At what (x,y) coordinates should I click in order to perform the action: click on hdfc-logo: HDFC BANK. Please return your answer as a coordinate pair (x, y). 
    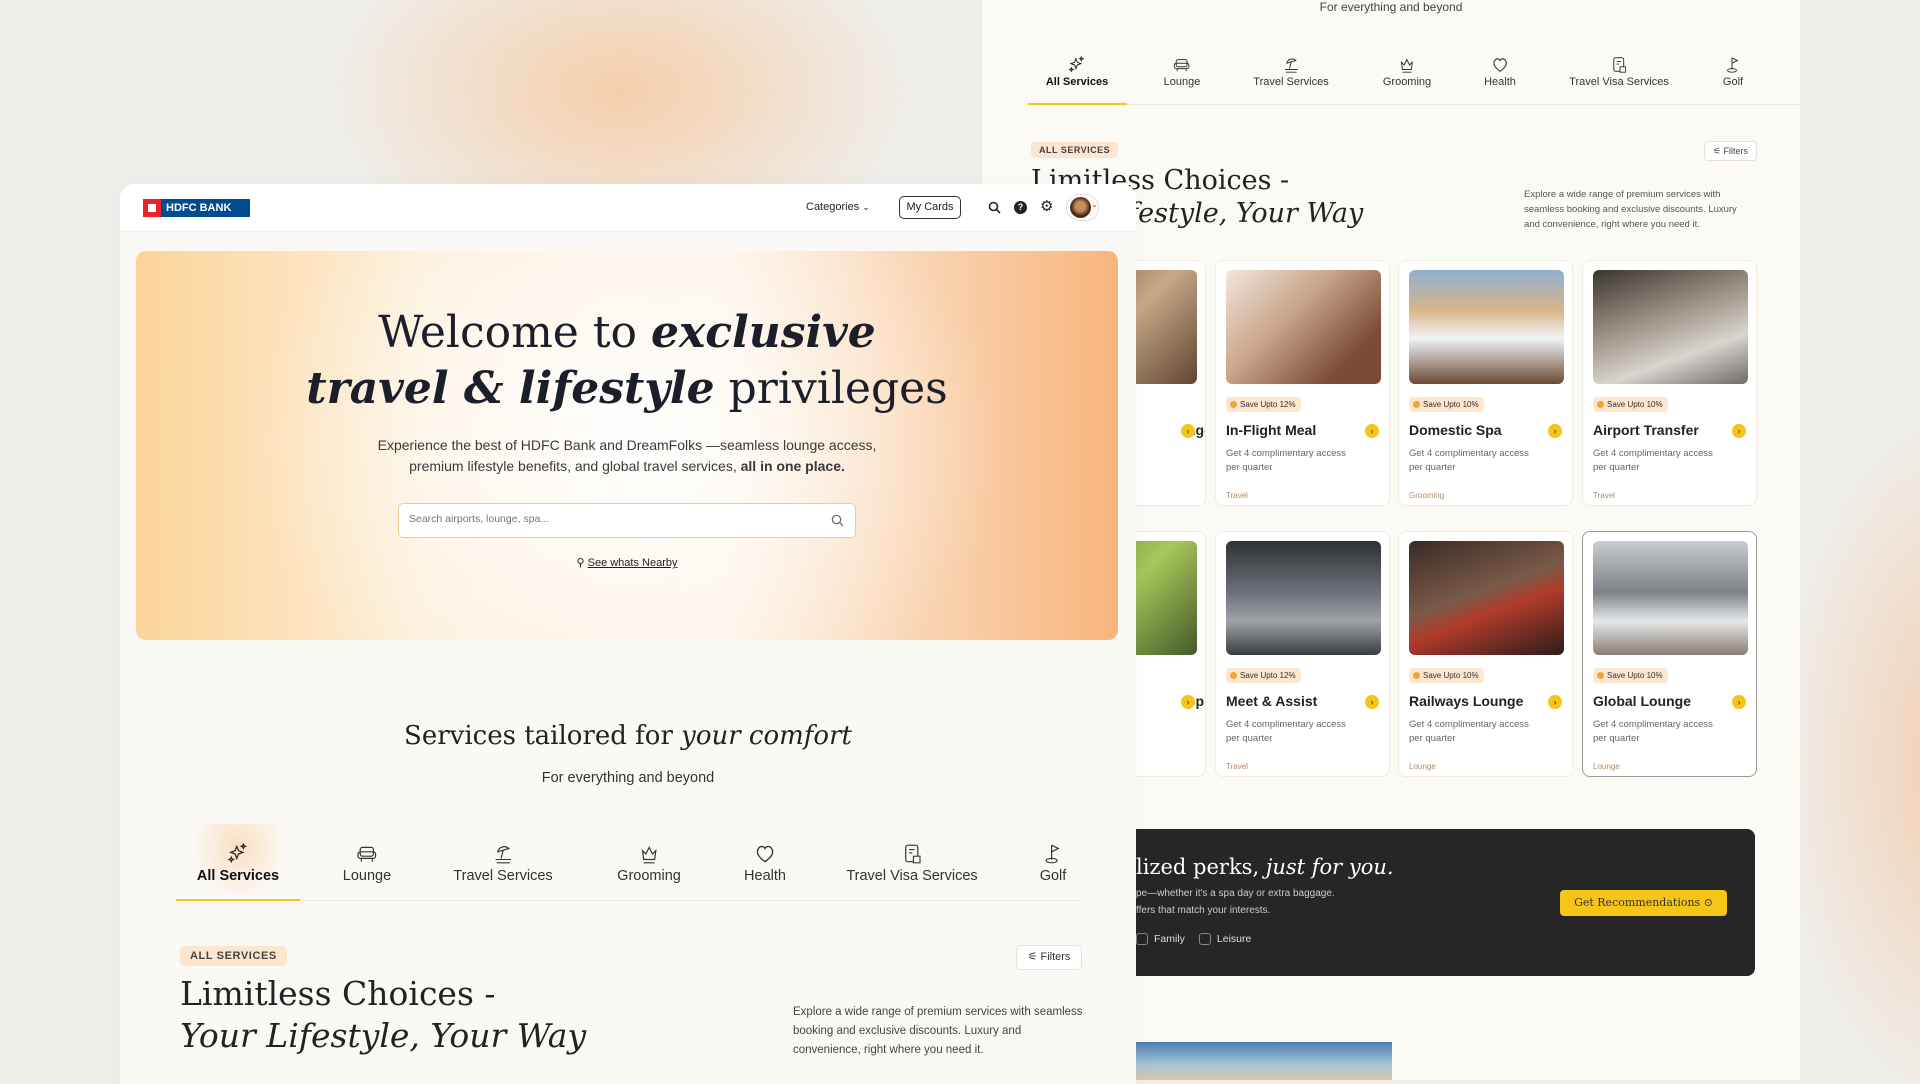
    Looking at the image, I should click on (196, 208).